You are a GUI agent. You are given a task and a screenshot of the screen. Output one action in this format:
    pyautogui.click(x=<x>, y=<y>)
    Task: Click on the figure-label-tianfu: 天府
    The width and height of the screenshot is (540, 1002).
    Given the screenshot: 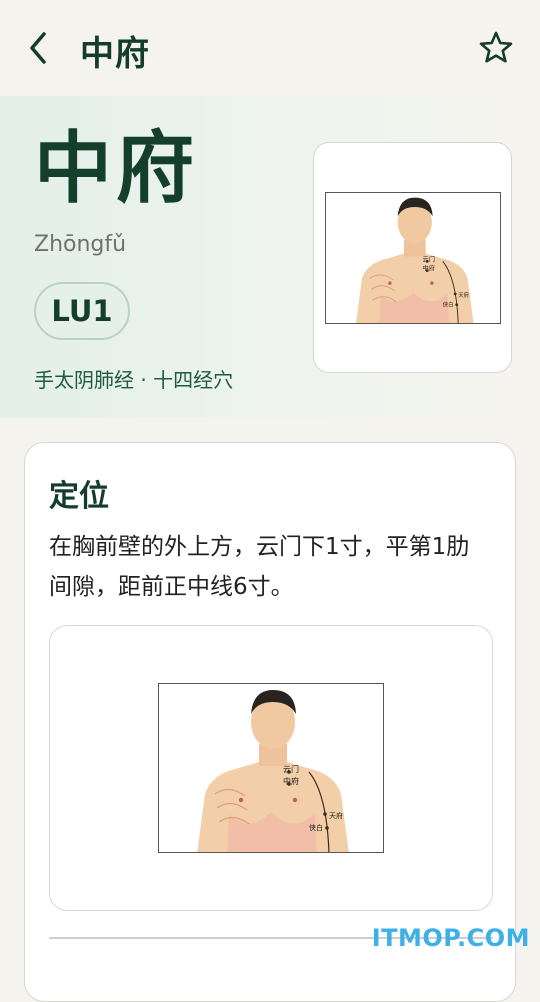 What is the action you would take?
    pyautogui.click(x=336, y=815)
    